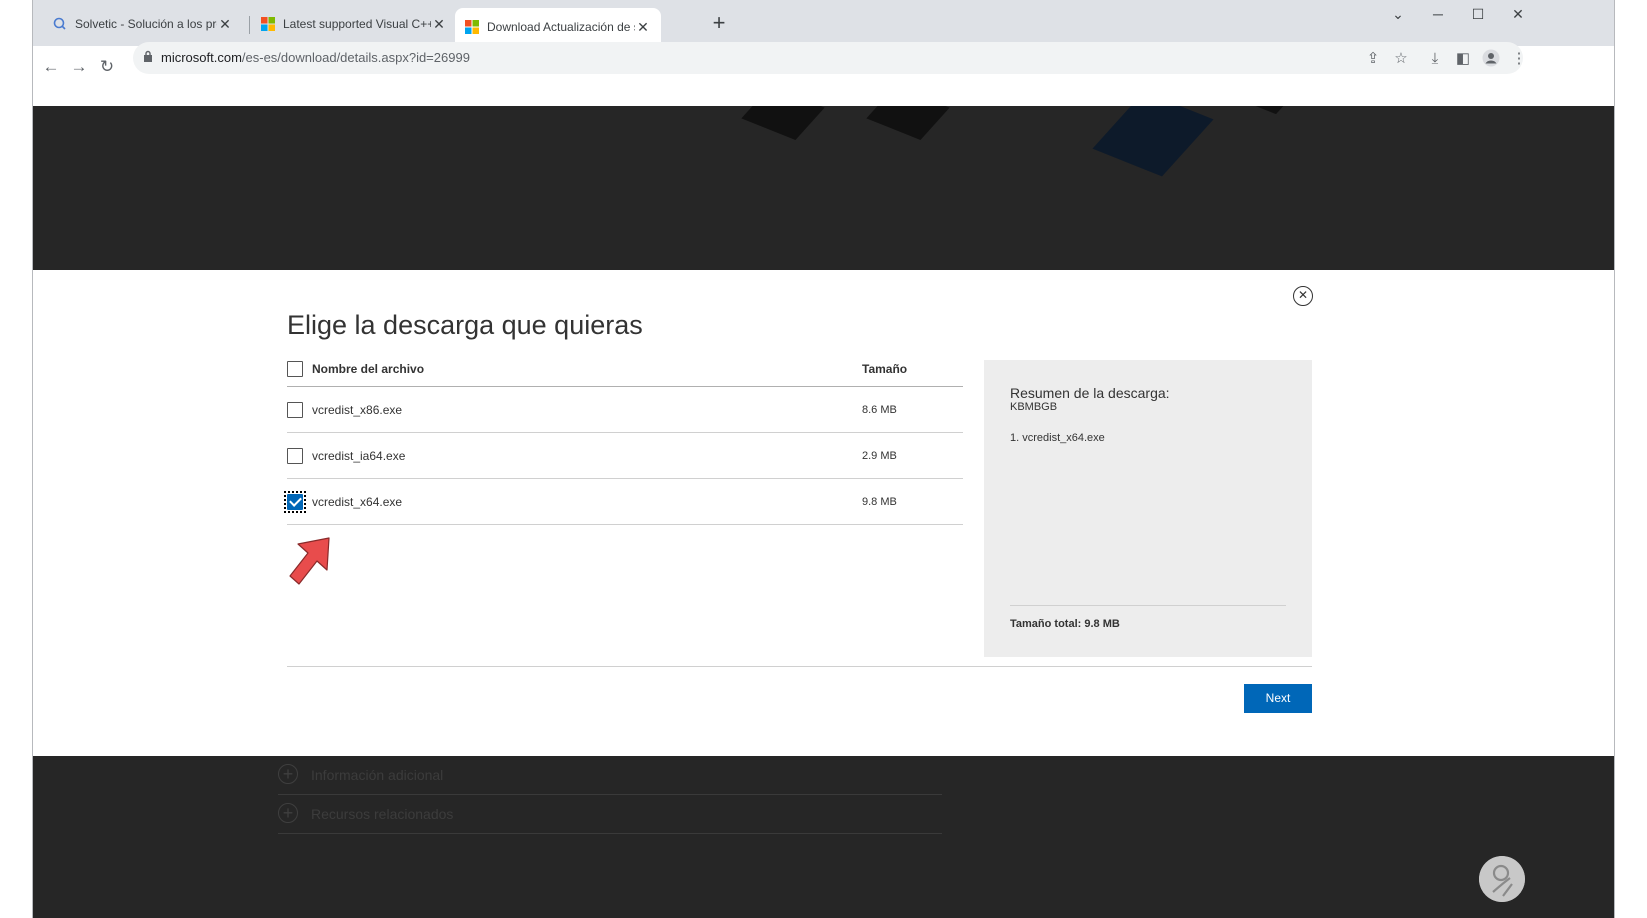  What do you see at coordinates (879, 502) in the screenshot?
I see `file-size: 9.8 MB` at bounding box center [879, 502].